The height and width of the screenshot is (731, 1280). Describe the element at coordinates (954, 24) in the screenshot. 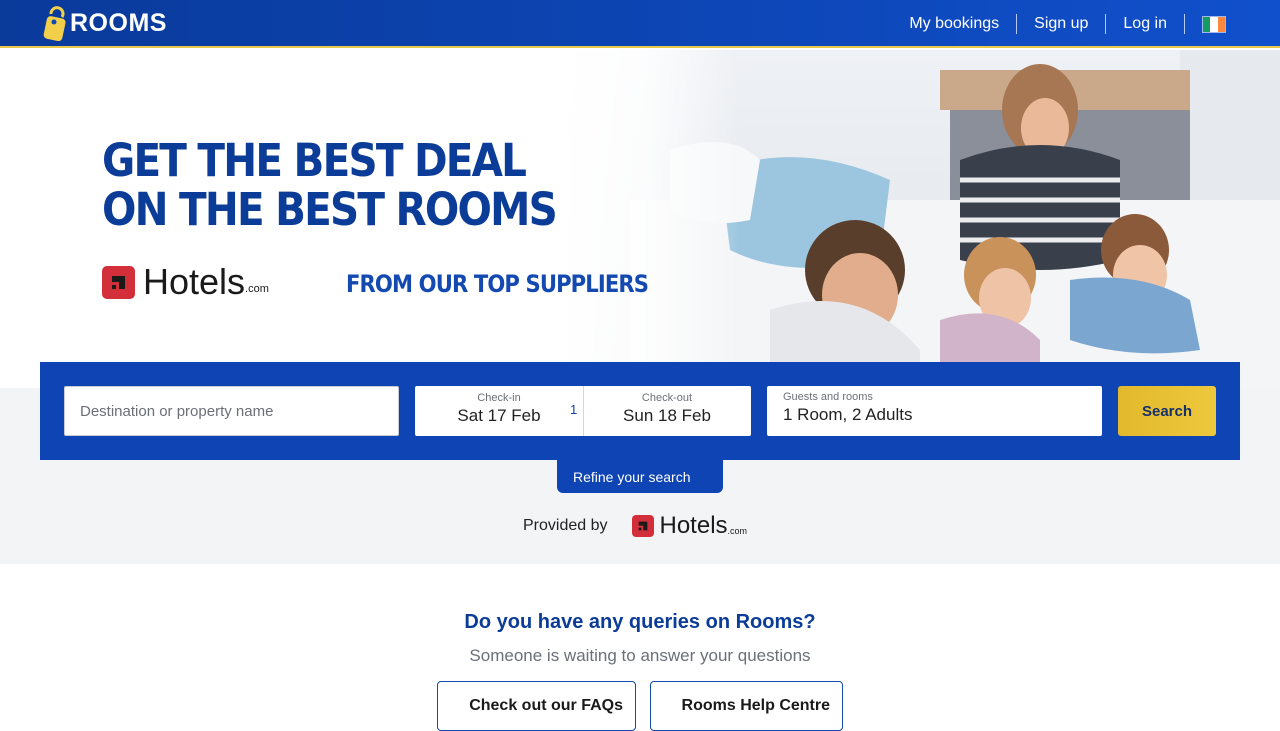

I see `my-bookings-link: My bookings` at that location.